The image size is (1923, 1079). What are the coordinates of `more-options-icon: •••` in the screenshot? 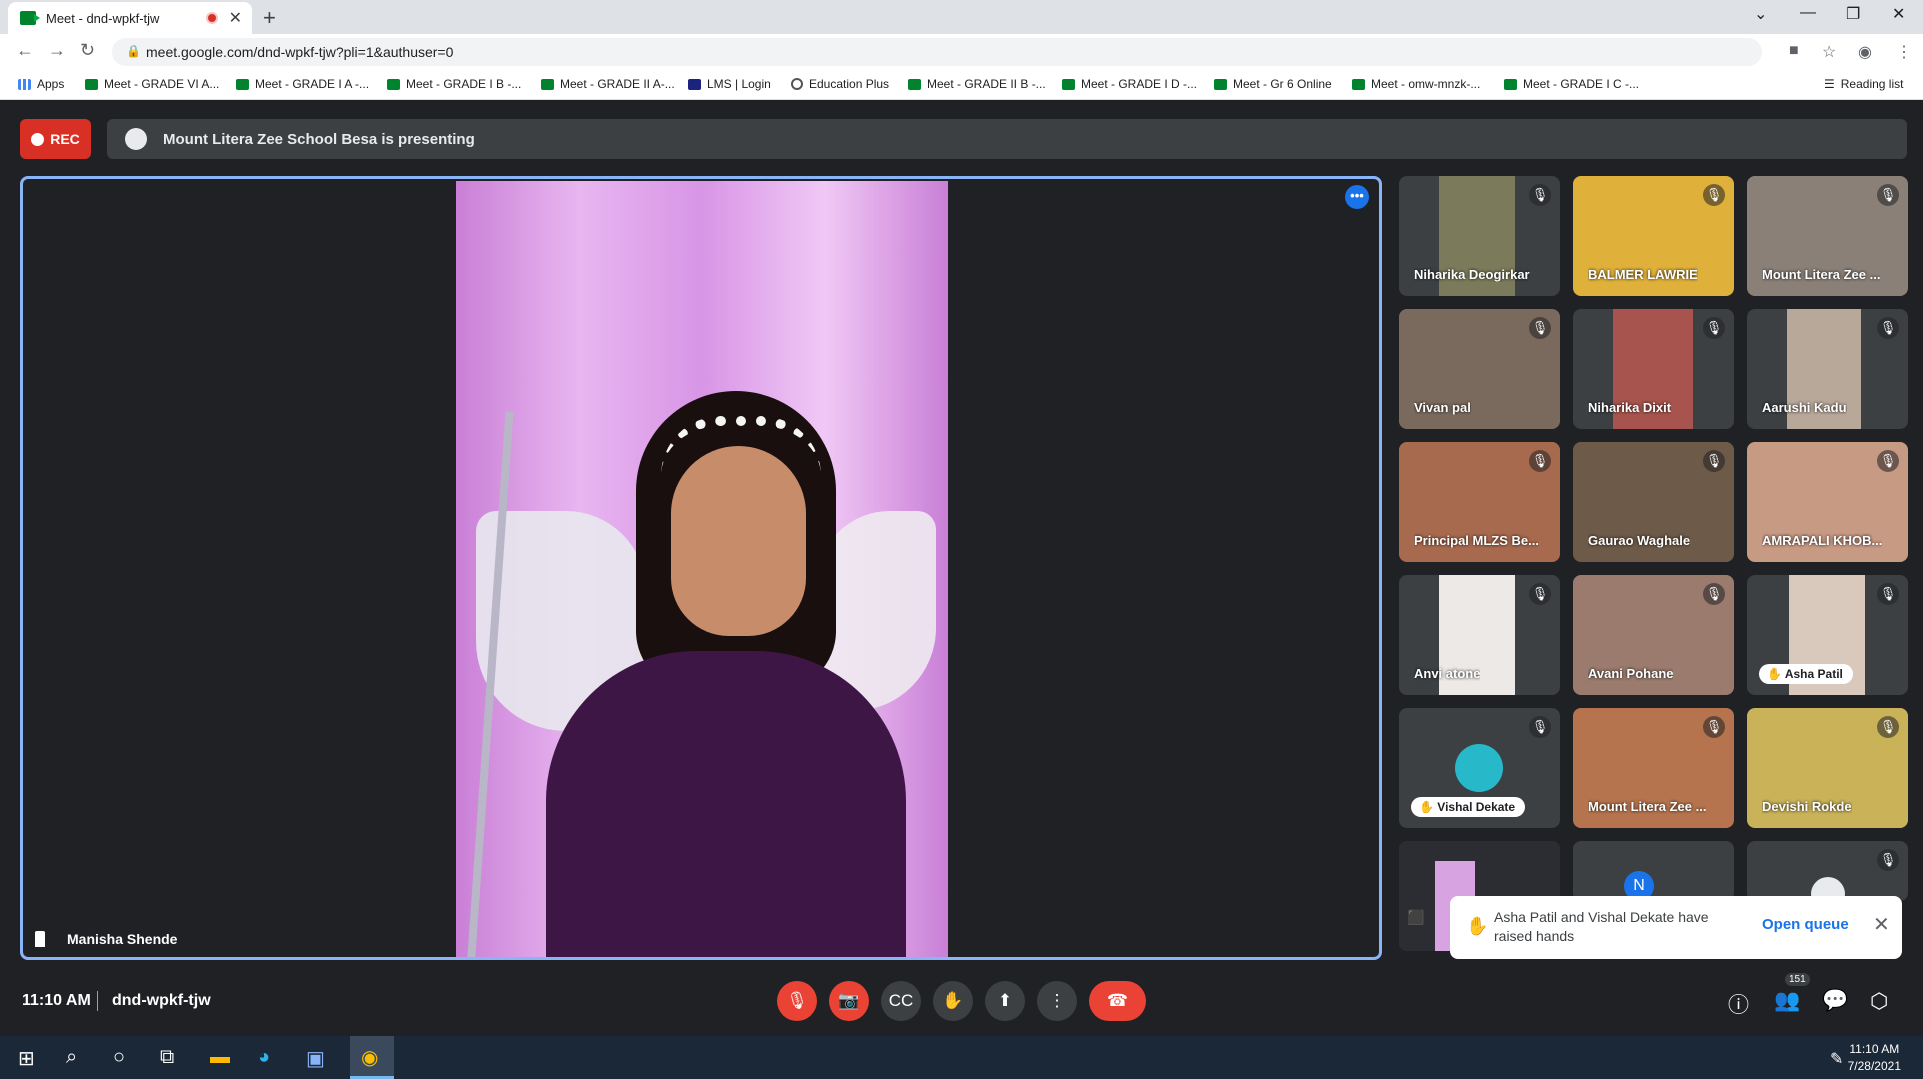 It's located at (1357, 197).